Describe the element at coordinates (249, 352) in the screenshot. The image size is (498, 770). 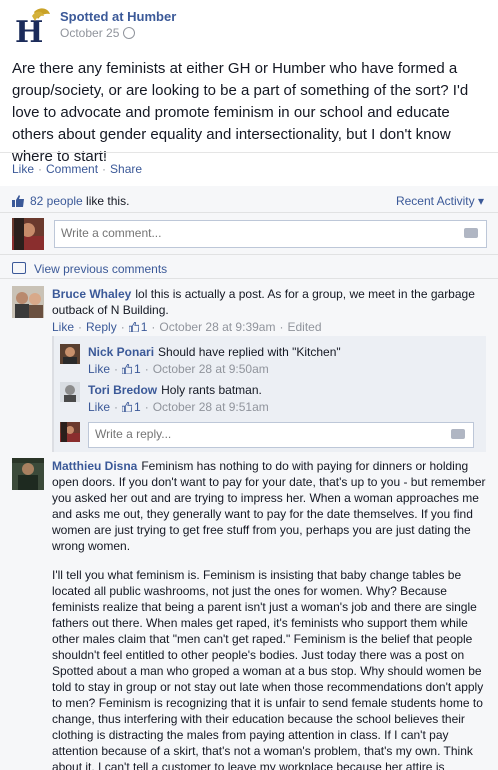
I see `reply-text: Should have replied with "Kitchen"` at that location.